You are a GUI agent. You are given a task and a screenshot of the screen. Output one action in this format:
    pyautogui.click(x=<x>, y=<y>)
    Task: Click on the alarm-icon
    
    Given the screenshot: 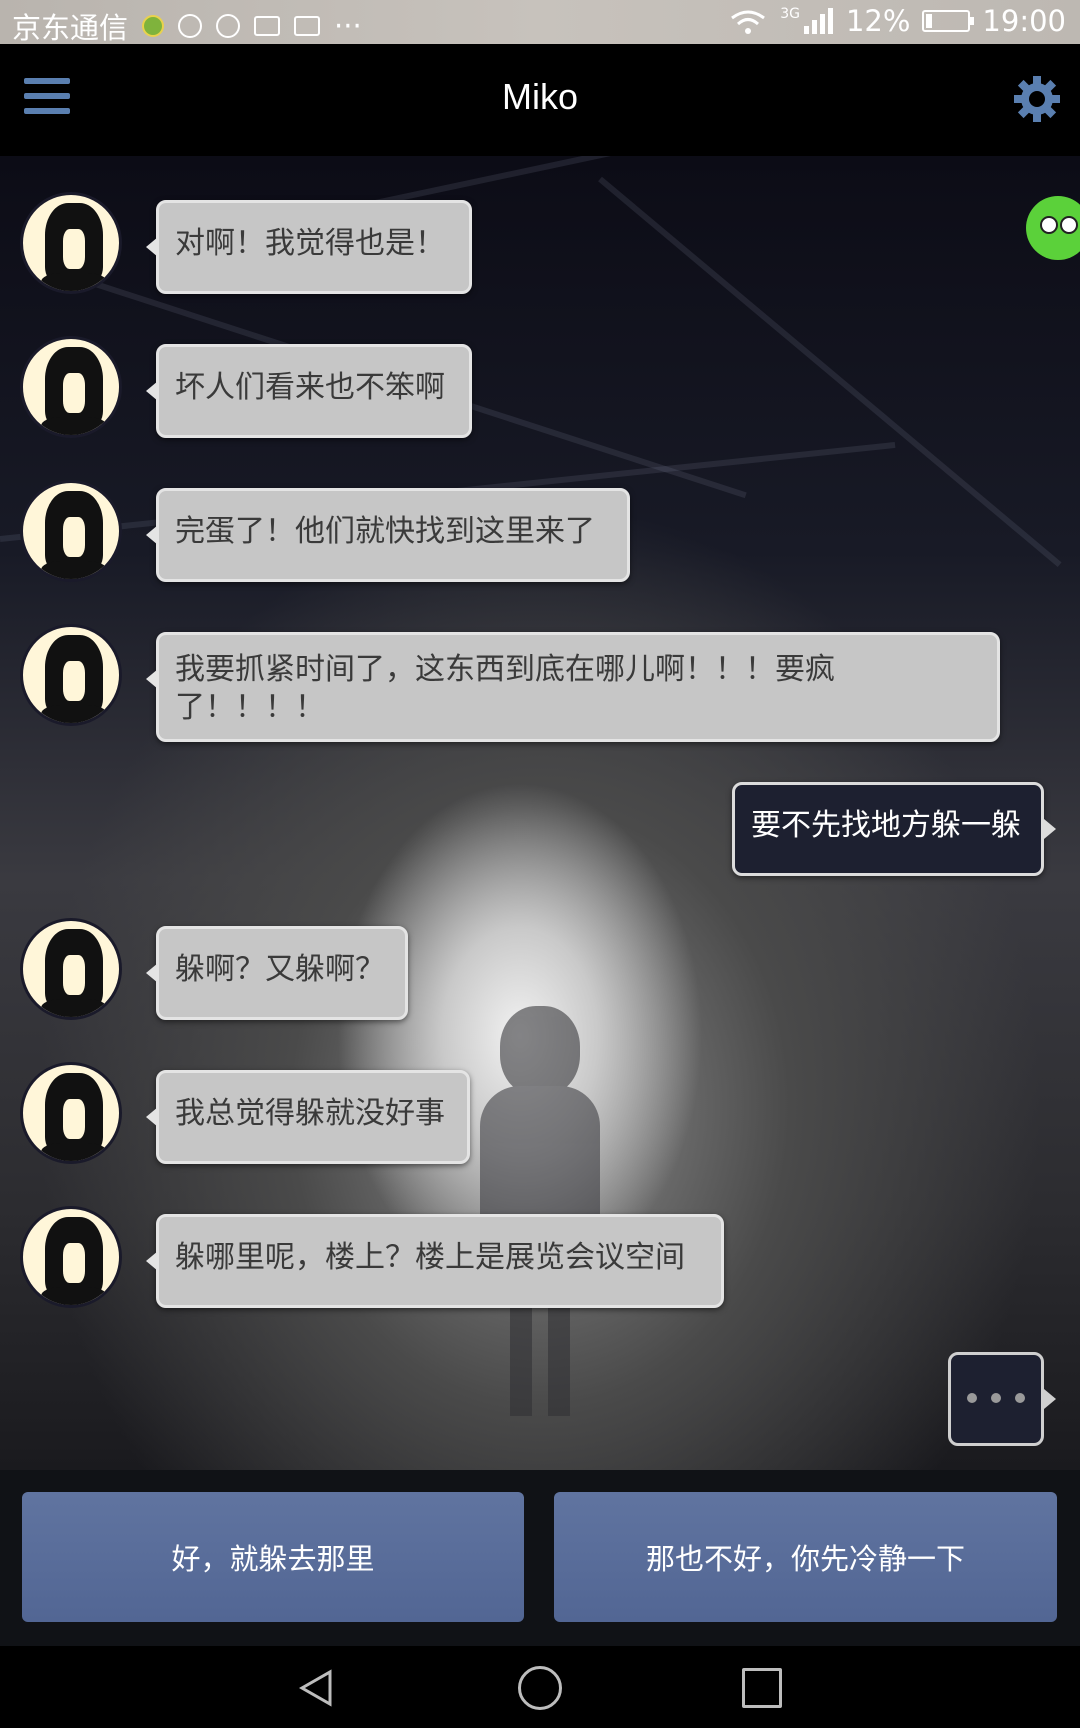 What is the action you would take?
    pyautogui.click(x=190, y=26)
    